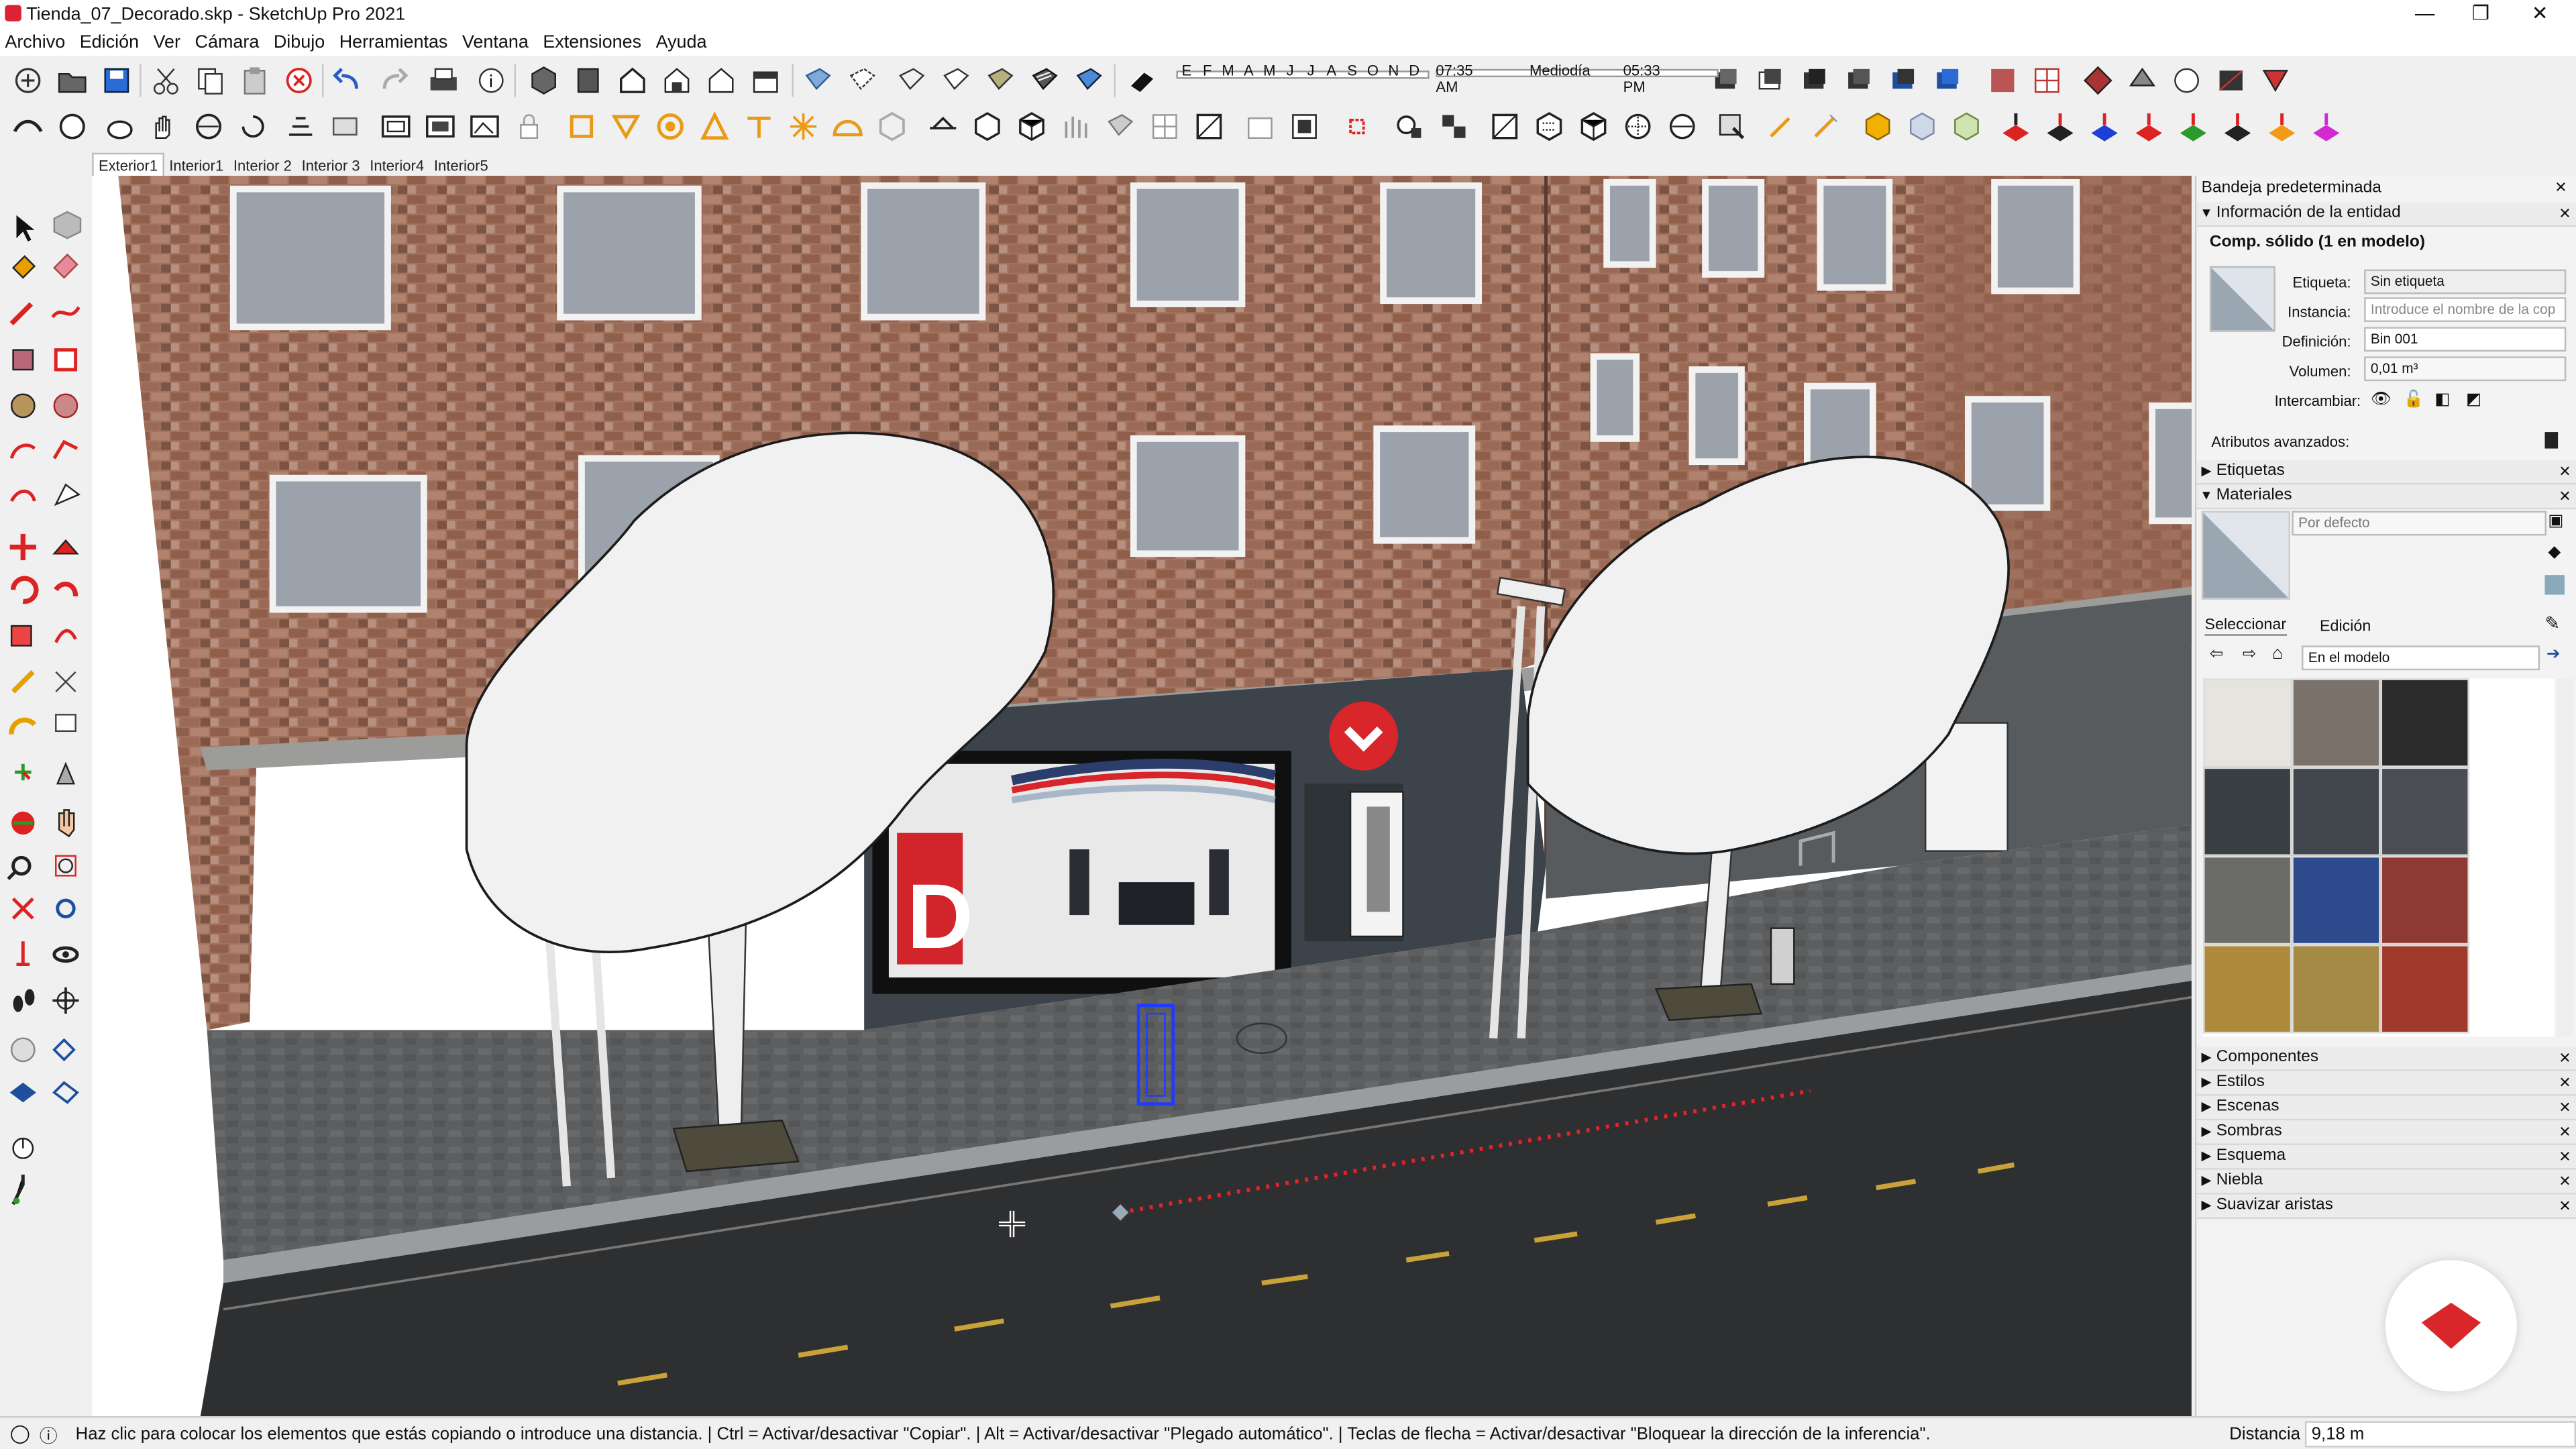 The height and width of the screenshot is (1449, 2576). What do you see at coordinates (24, 1000) in the screenshot?
I see `walk-icon` at bounding box center [24, 1000].